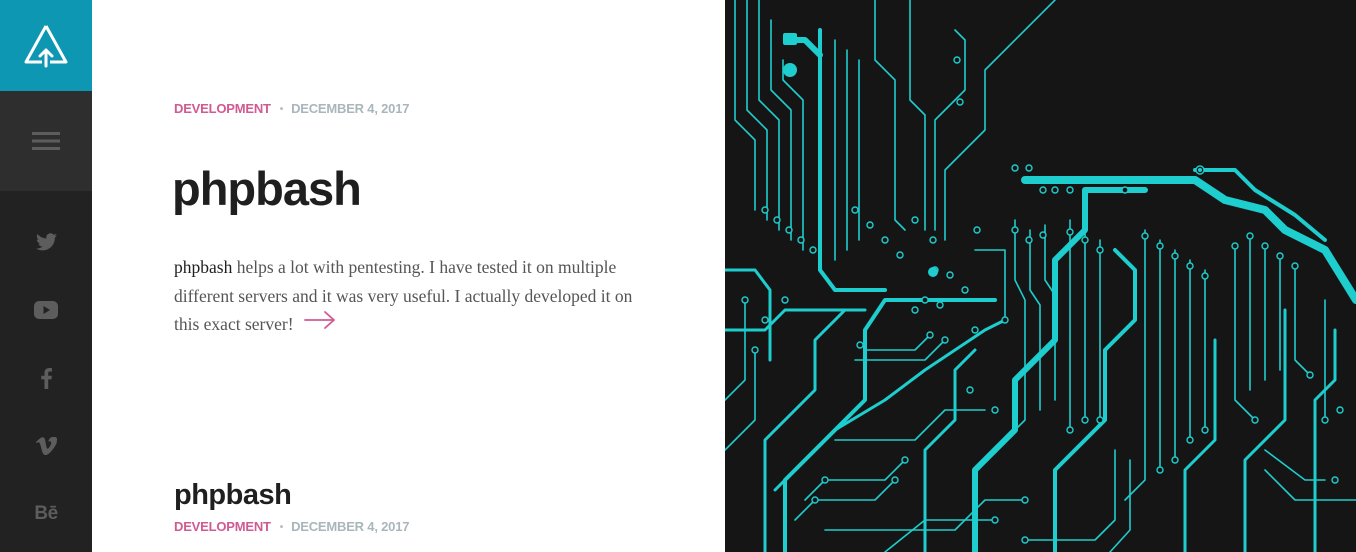  I want to click on post-meta-2: DEVELOPMENT • DECEMBER 4, 2017, so click(291, 526).